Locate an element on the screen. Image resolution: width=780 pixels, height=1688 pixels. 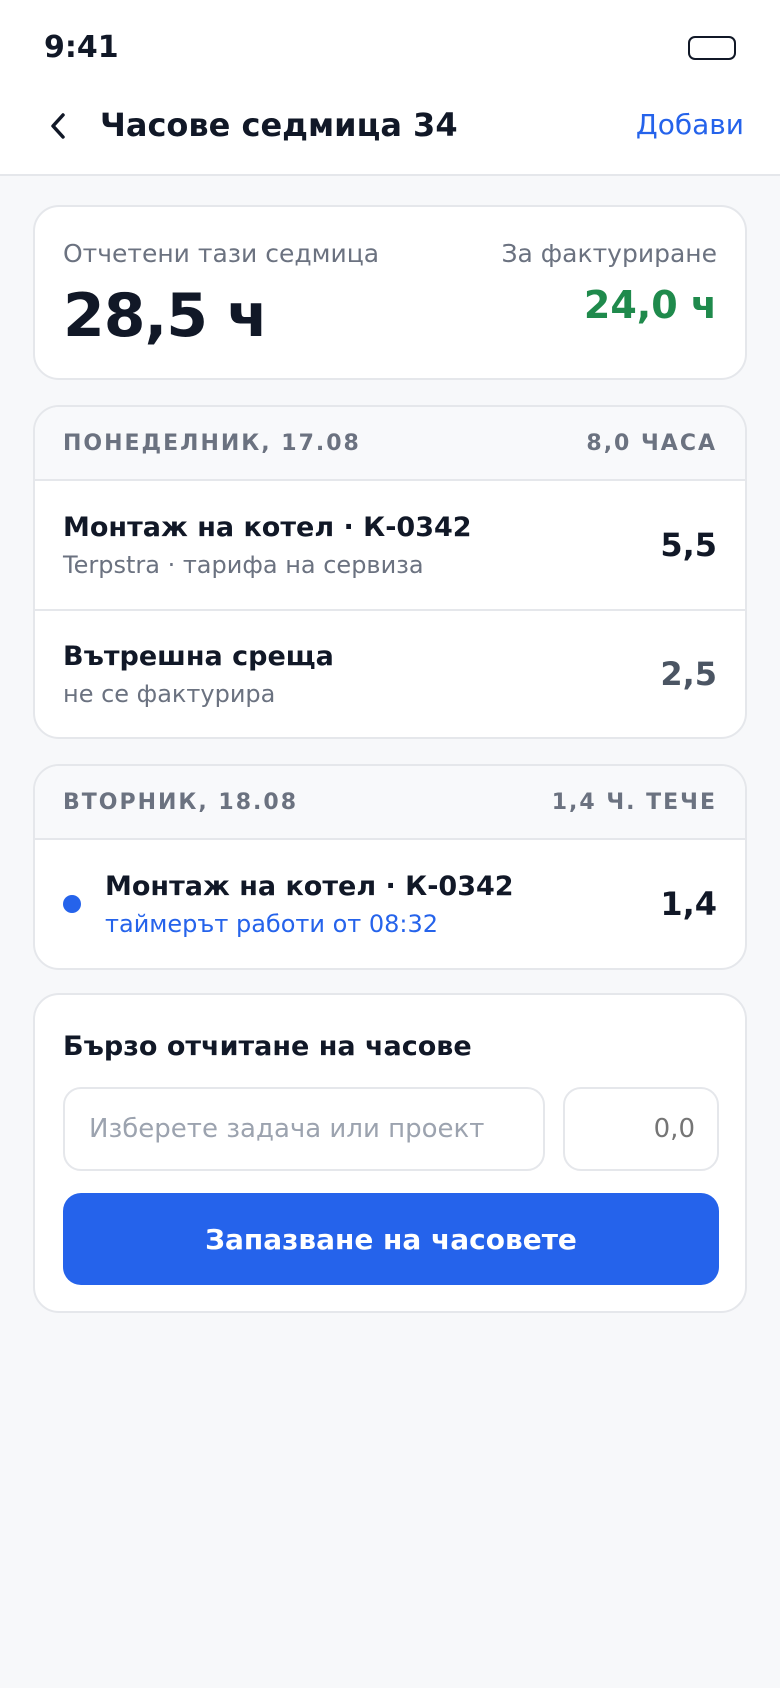
battery-icon is located at coordinates (712, 48).